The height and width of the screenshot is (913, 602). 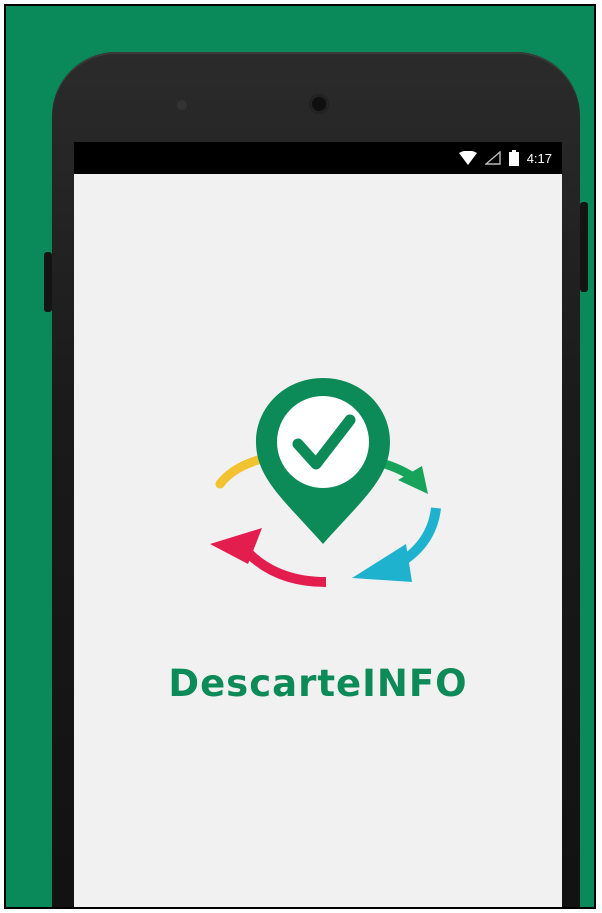 I want to click on status-time: 4:17, so click(x=539, y=158).